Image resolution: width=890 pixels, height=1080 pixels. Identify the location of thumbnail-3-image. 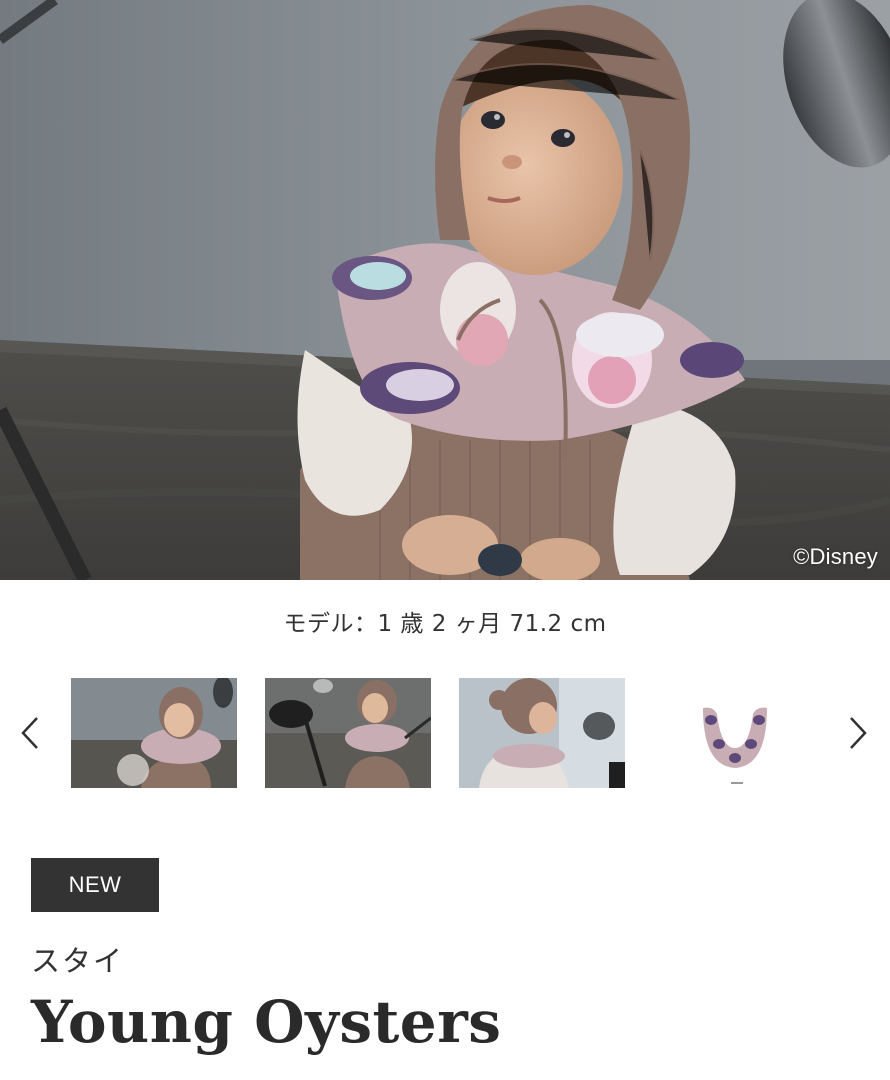
(542, 733).